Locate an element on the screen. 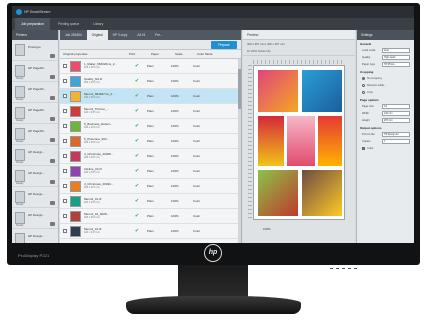 This screenshot has width=427, height=323. settings-field: A4 is located at coordinates (396, 106).